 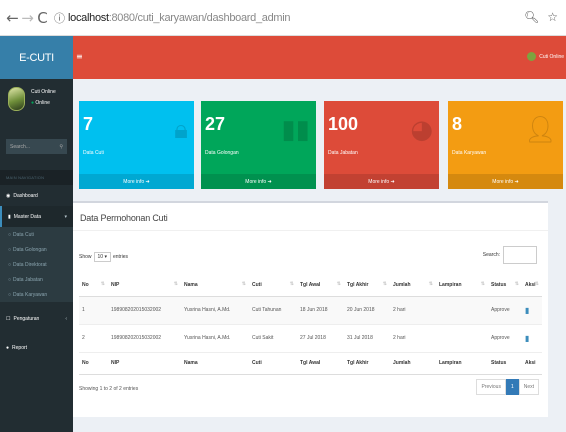 What do you see at coordinates (540, 130) in the screenshot?
I see `user-add-icon: 👤︎` at bounding box center [540, 130].